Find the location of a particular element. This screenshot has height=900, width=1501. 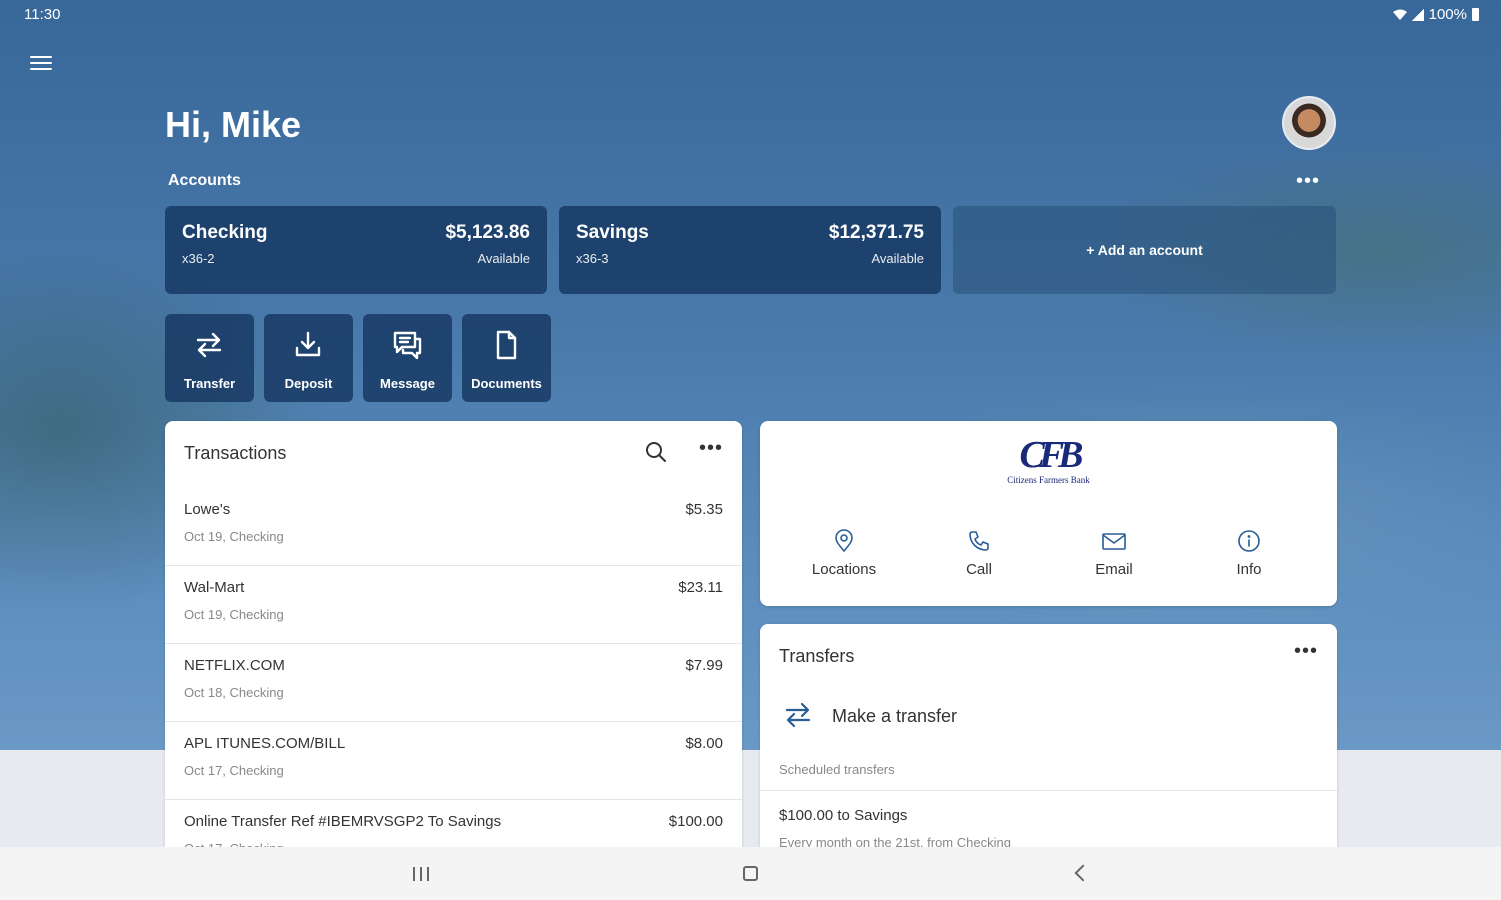

signal-icon is located at coordinates (1417, 14).